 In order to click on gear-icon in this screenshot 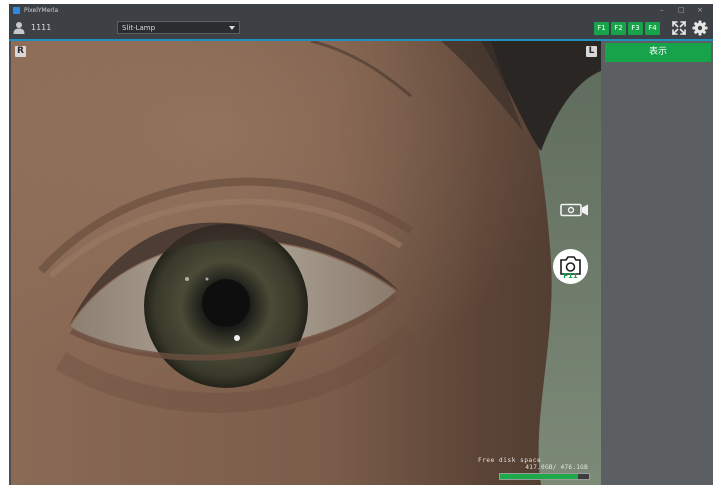, I will do `click(700, 28)`.